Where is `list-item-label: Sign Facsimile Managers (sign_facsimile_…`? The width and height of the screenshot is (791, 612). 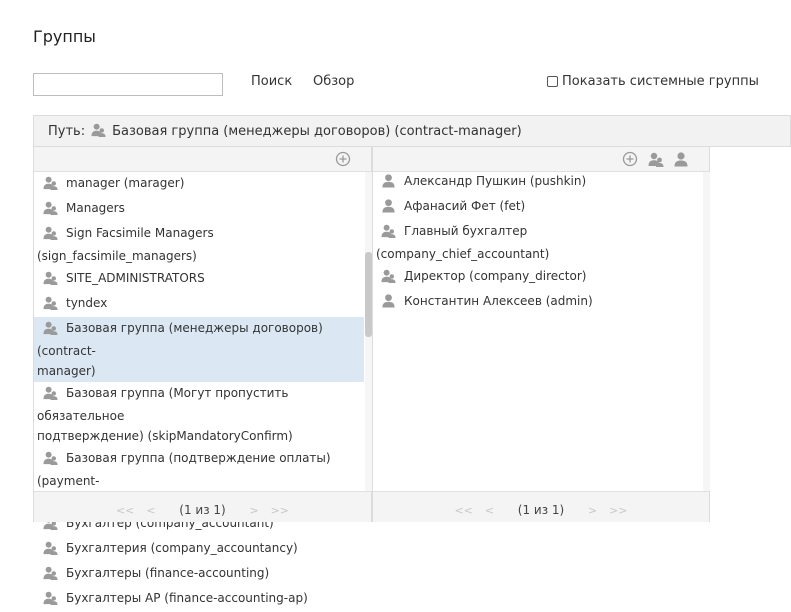 list-item-label: Sign Facsimile Managers (sign_facsimile_… is located at coordinates (125, 244).